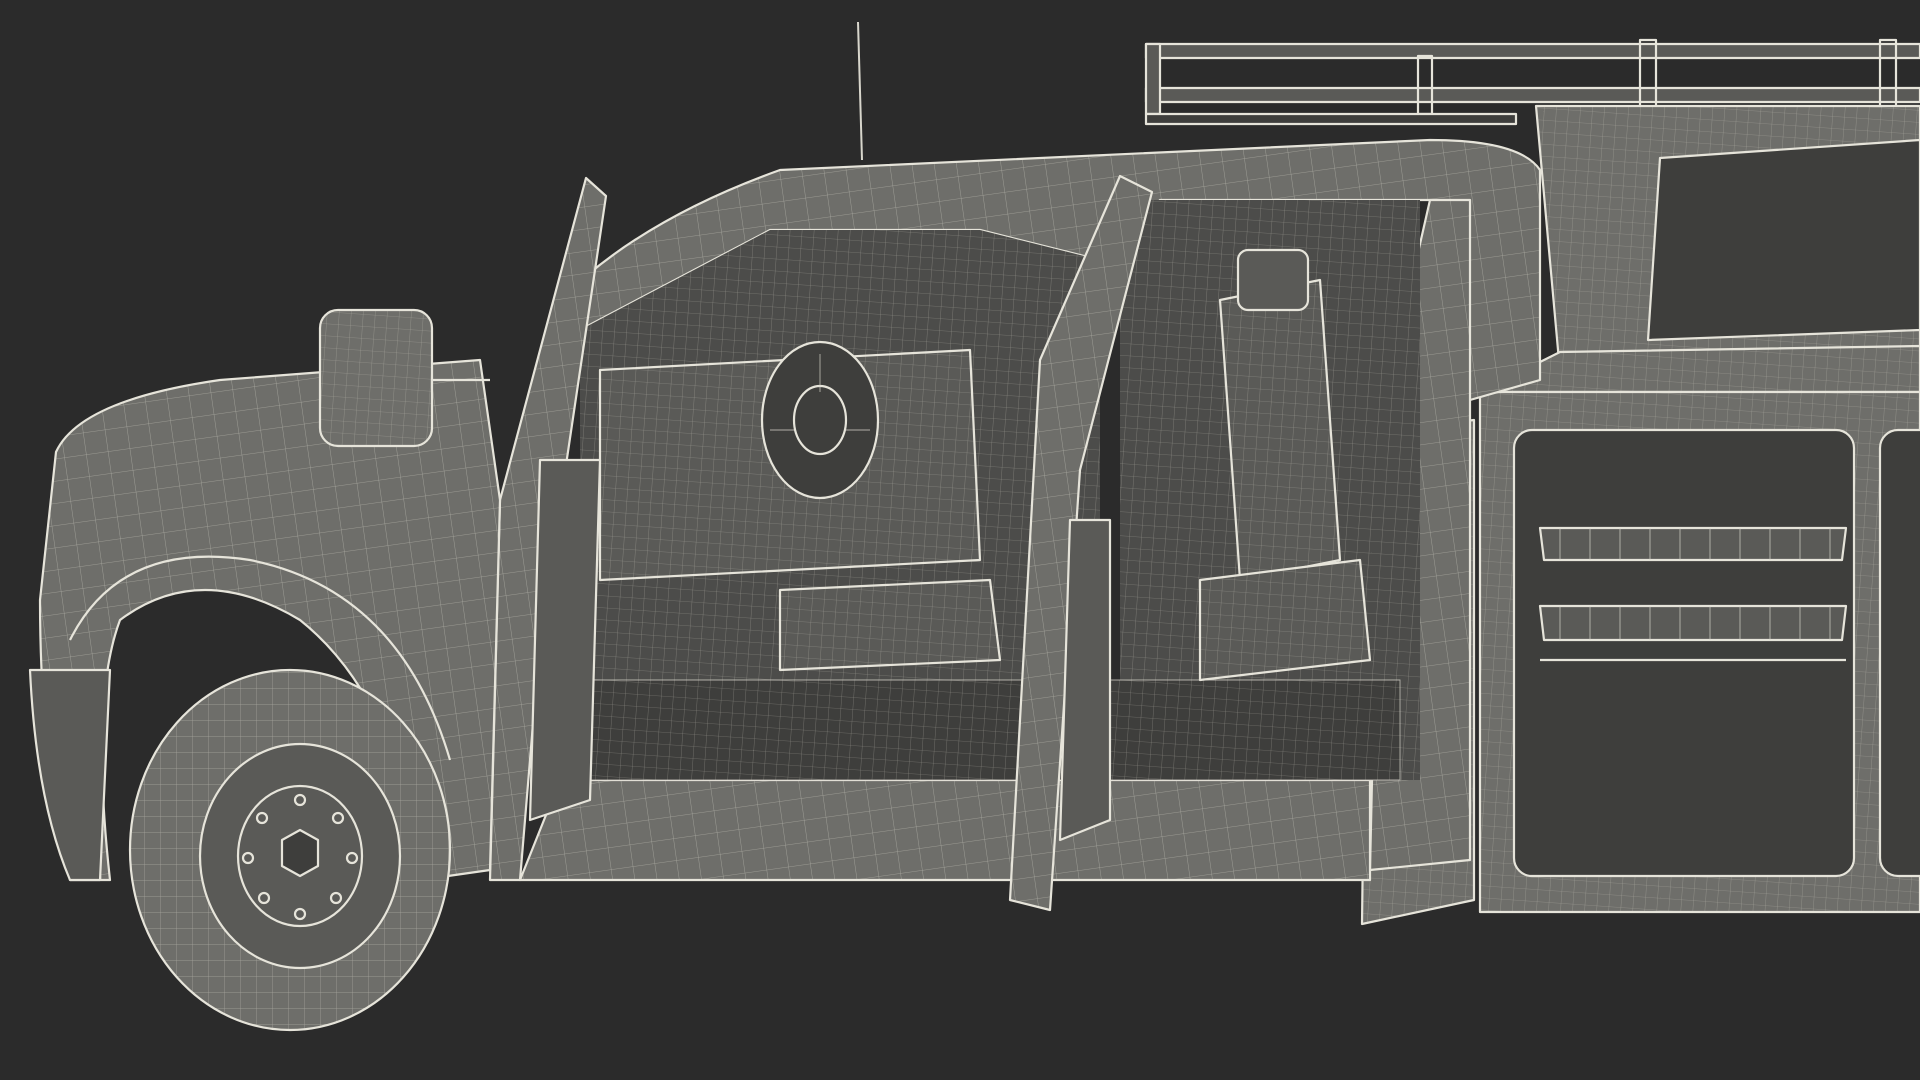 Image resolution: width=1920 pixels, height=1080 pixels. Describe the element at coordinates (1899, 653) in the screenshot. I see `rear-compartment` at that location.